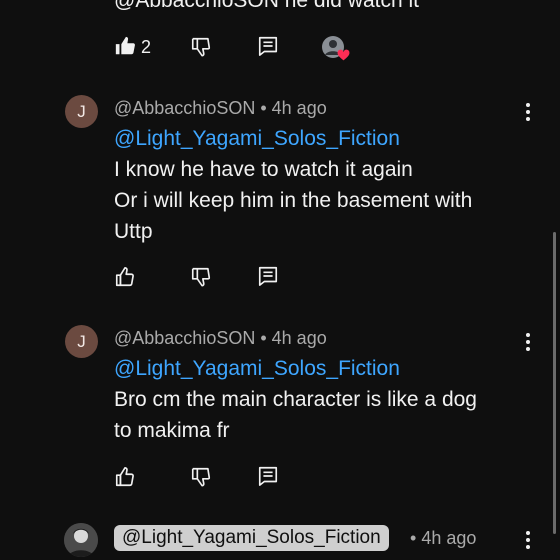  I want to click on comment-meta: • 4h ago, so click(443, 538).